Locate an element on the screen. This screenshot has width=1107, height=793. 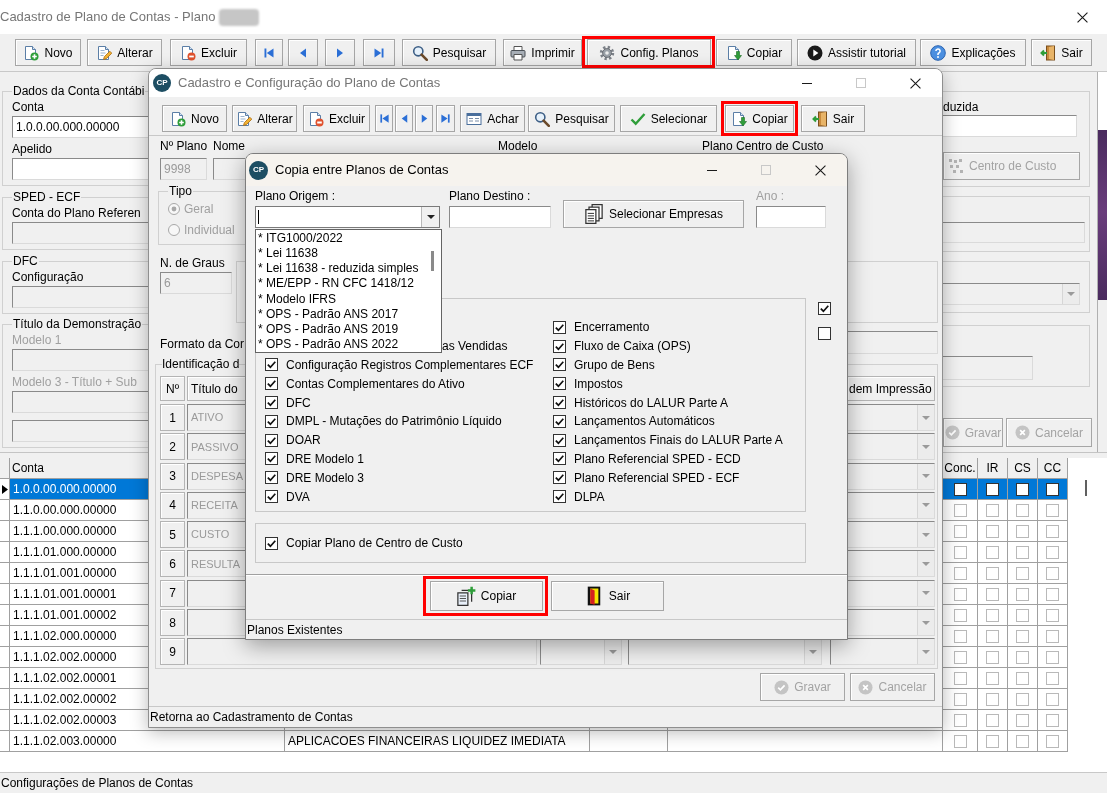
list-option: * OPS - Padrão ANS 2022 is located at coordinates (342, 344).